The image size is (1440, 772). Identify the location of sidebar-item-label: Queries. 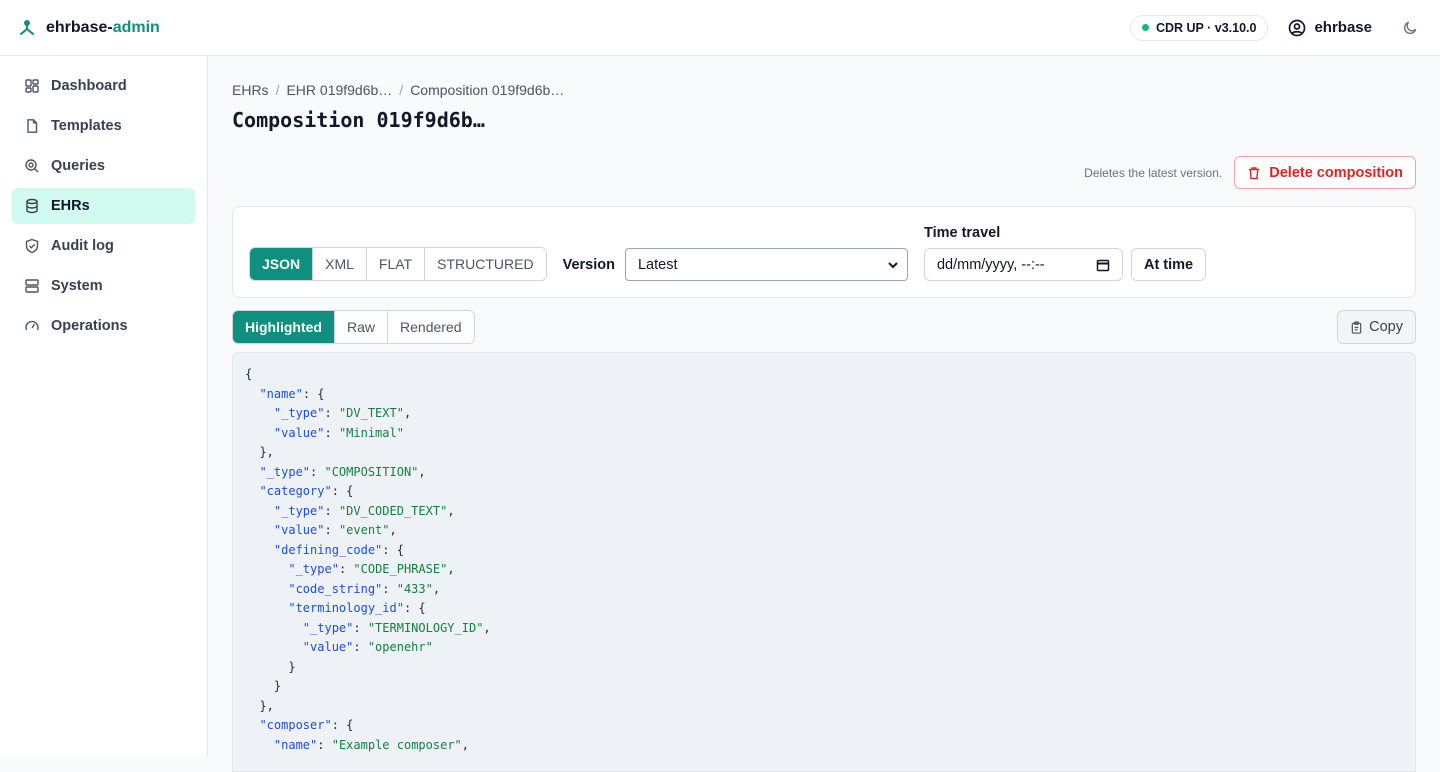
(78, 166).